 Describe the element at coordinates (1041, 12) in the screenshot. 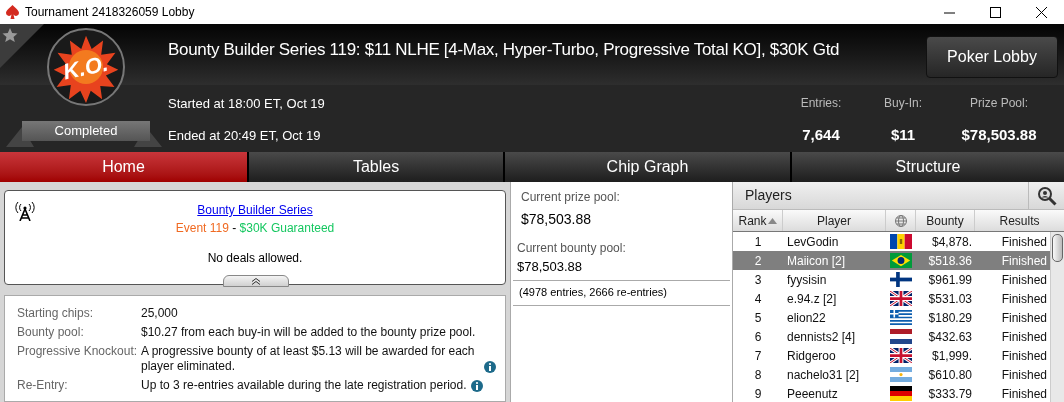

I see `close-icon` at that location.